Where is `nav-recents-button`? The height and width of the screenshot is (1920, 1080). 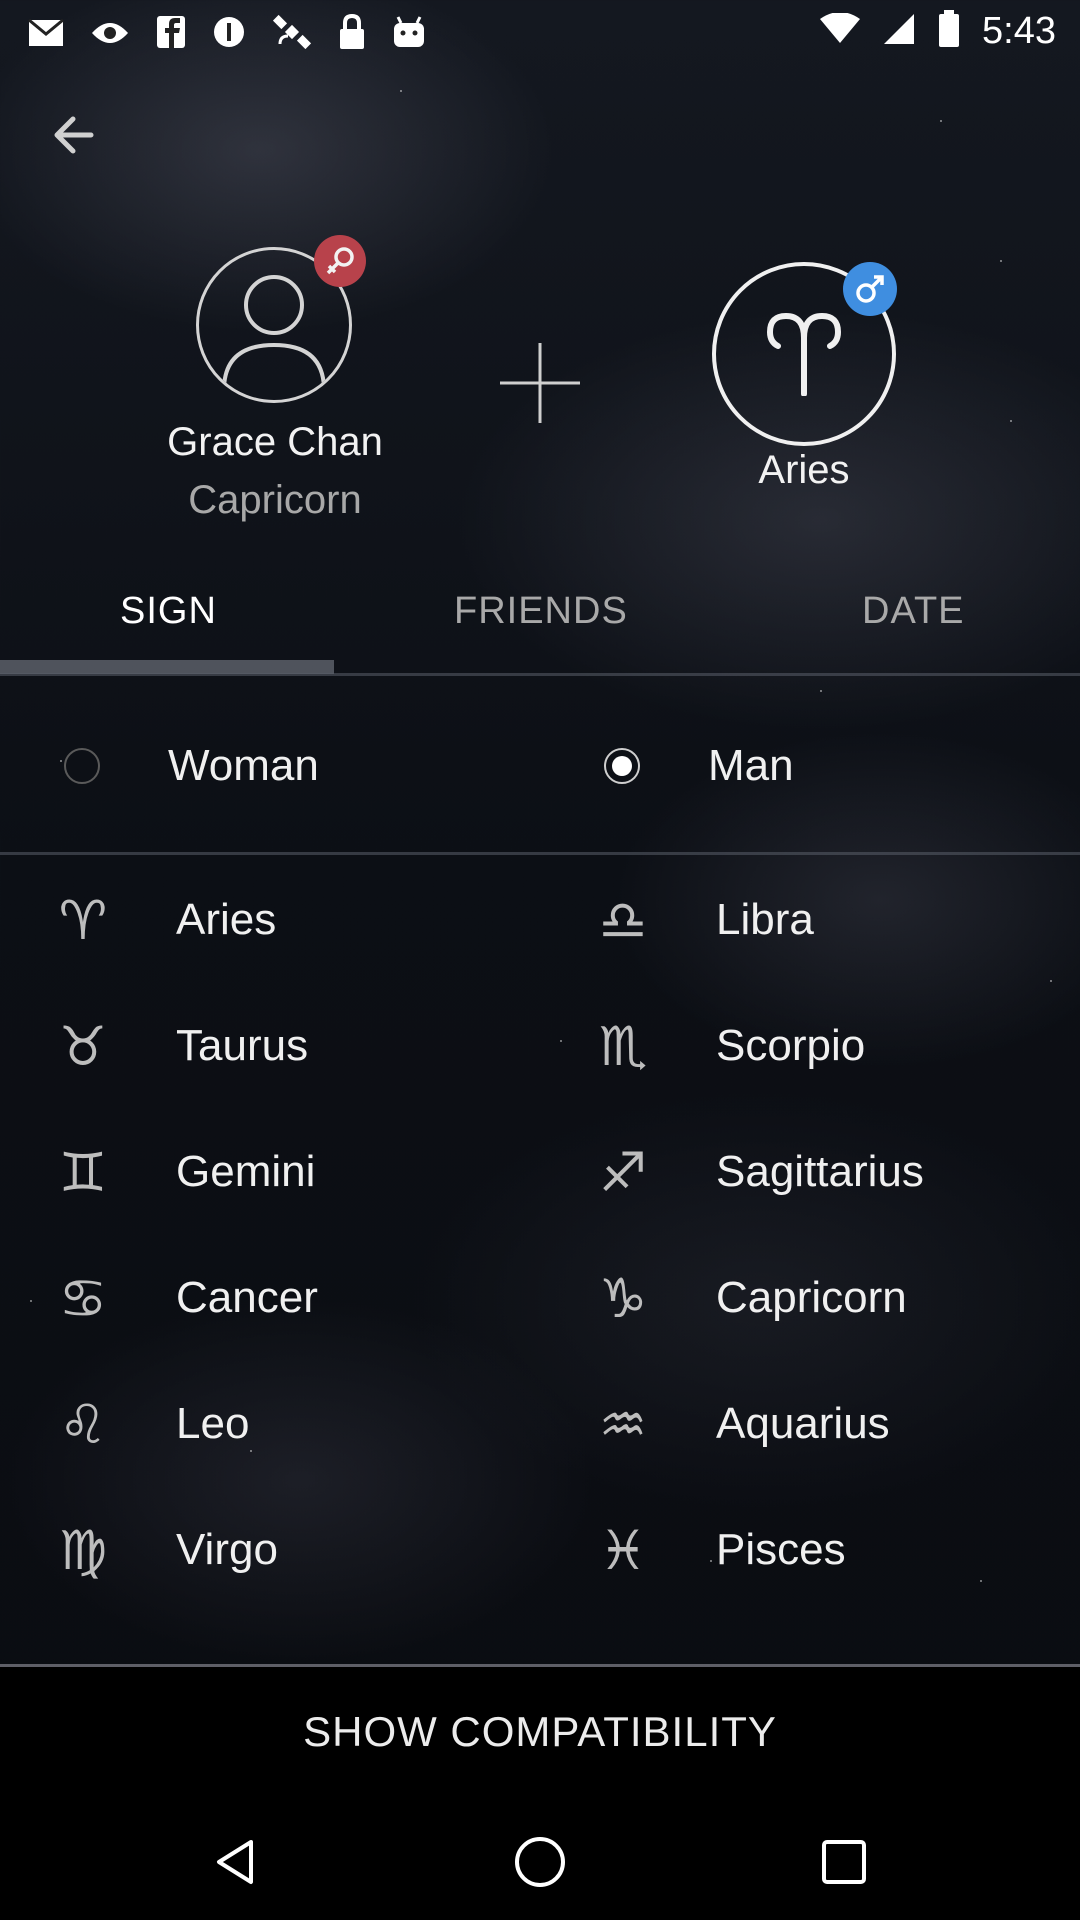 nav-recents-button is located at coordinates (844, 1862).